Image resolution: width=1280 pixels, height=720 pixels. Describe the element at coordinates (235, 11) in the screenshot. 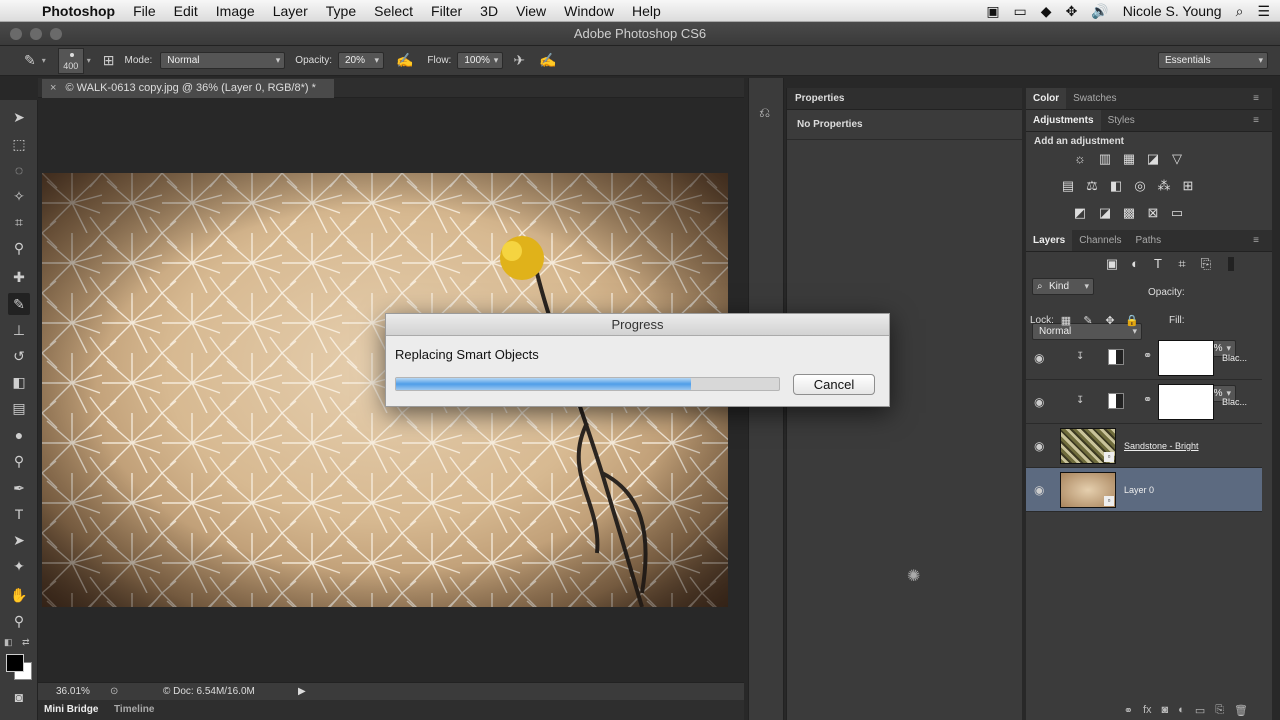

I see `menu-image: Image` at that location.